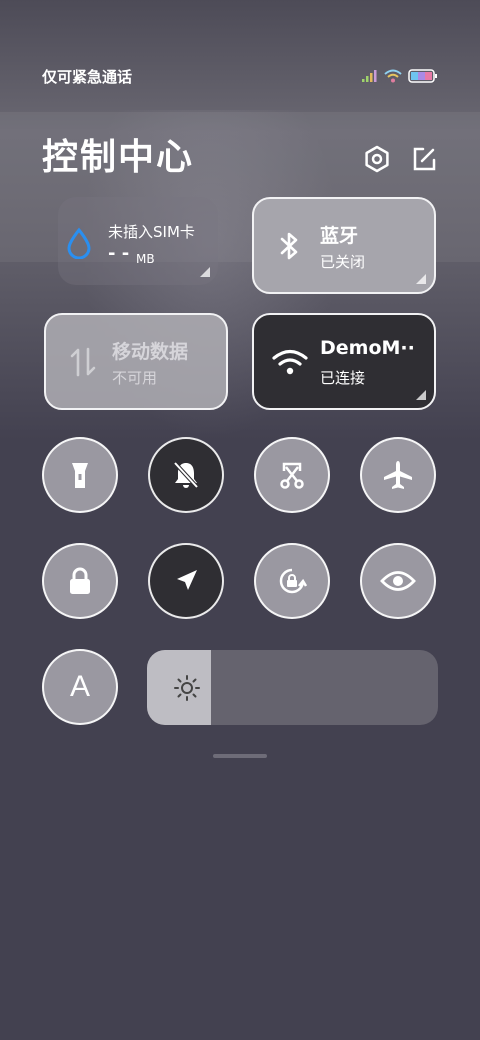  I want to click on data-usage-tile: 未插入SIM卡 - - MB, so click(138, 241).